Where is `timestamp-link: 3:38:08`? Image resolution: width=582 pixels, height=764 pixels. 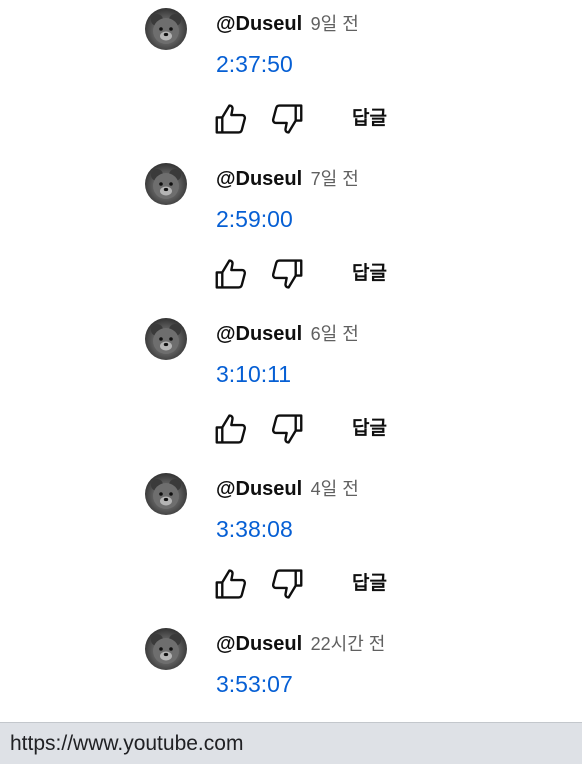 timestamp-link: 3:38:08 is located at coordinates (254, 529).